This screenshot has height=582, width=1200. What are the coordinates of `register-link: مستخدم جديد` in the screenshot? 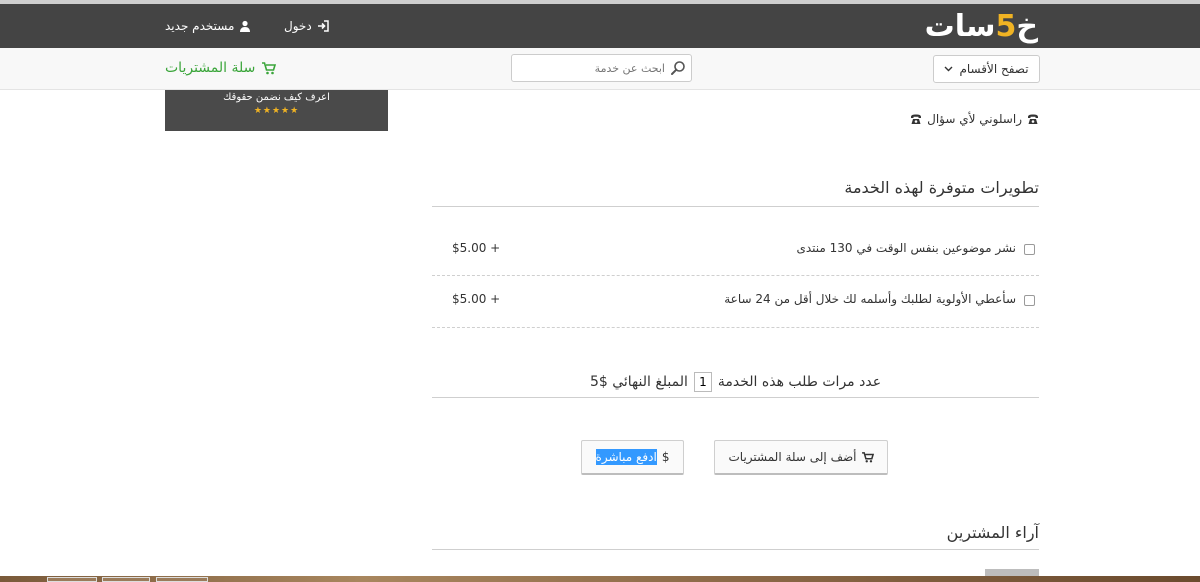 It's located at (208, 26).